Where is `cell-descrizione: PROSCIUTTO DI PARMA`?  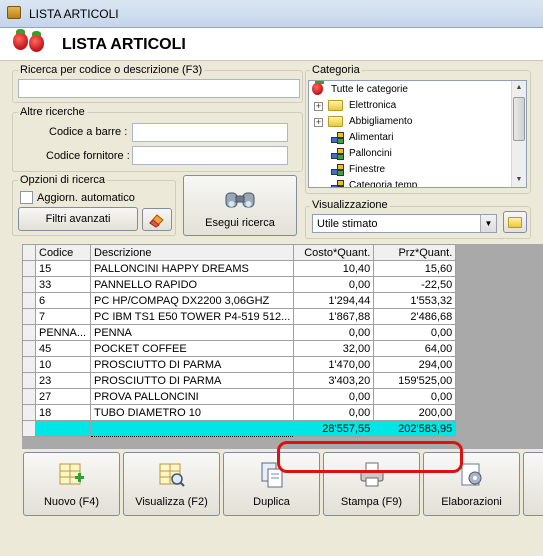
cell-descrizione: PROSCIUTTO DI PARMA is located at coordinates (192, 364).